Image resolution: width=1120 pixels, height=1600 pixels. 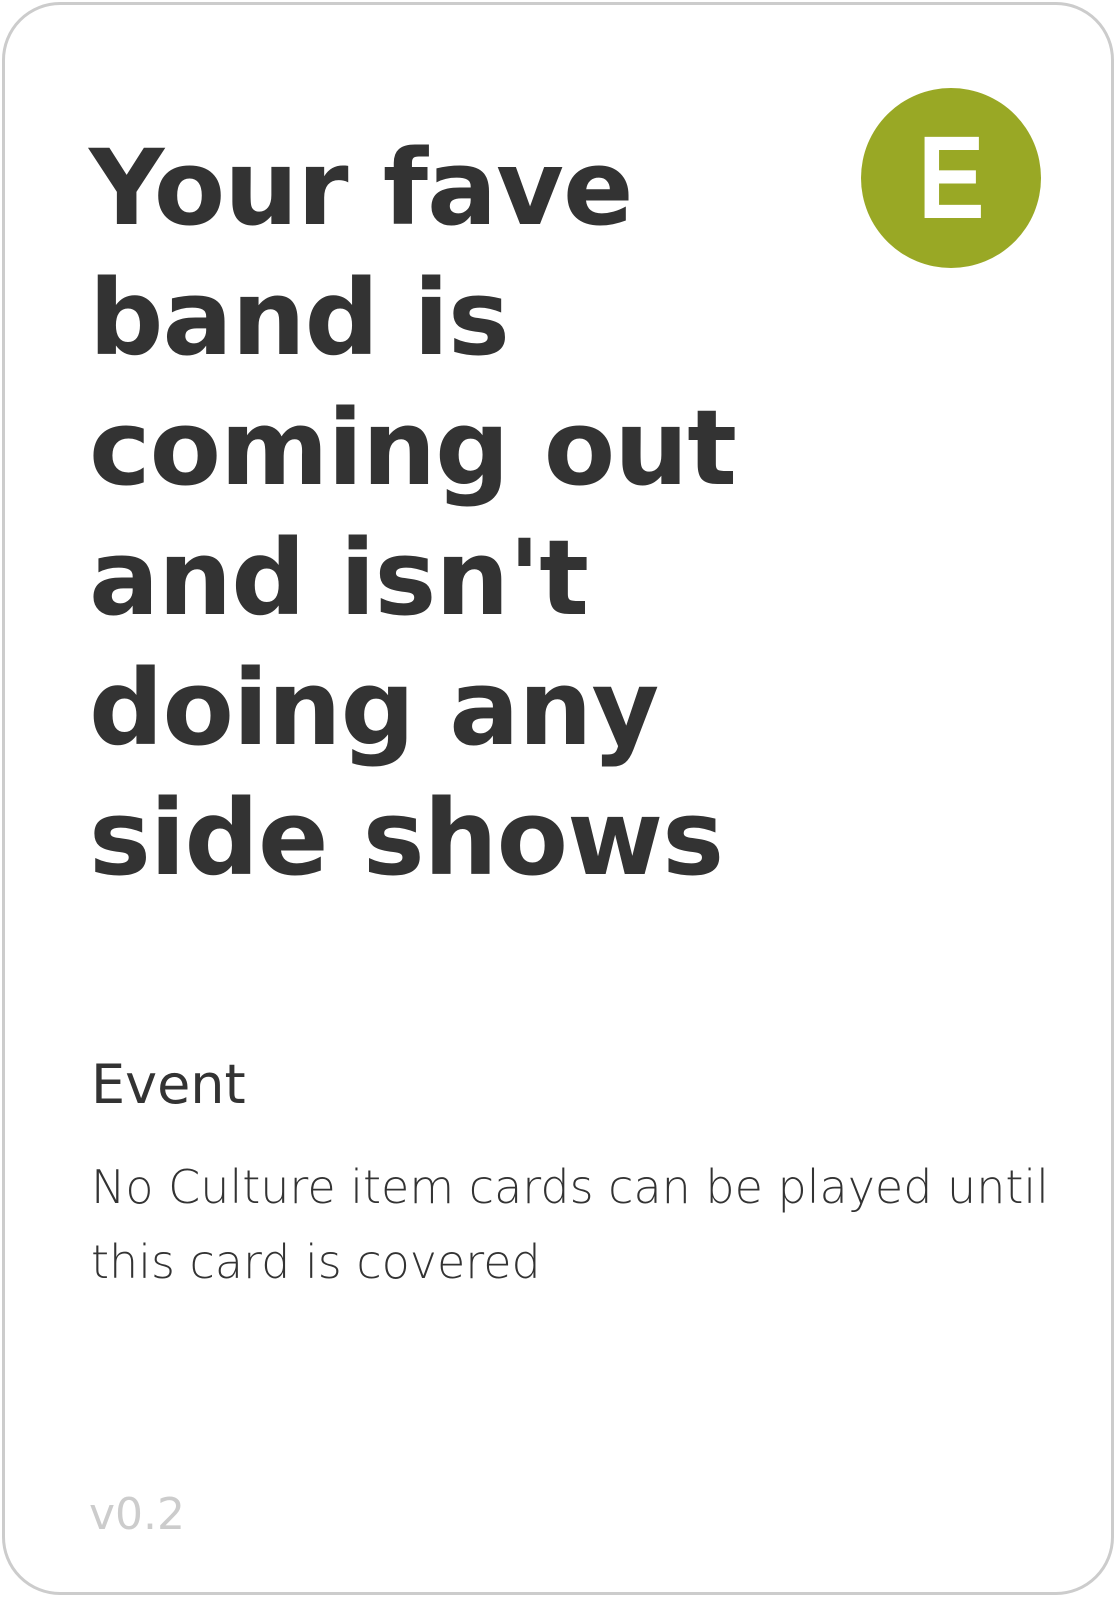 I want to click on card-type: Event, so click(x=168, y=1084).